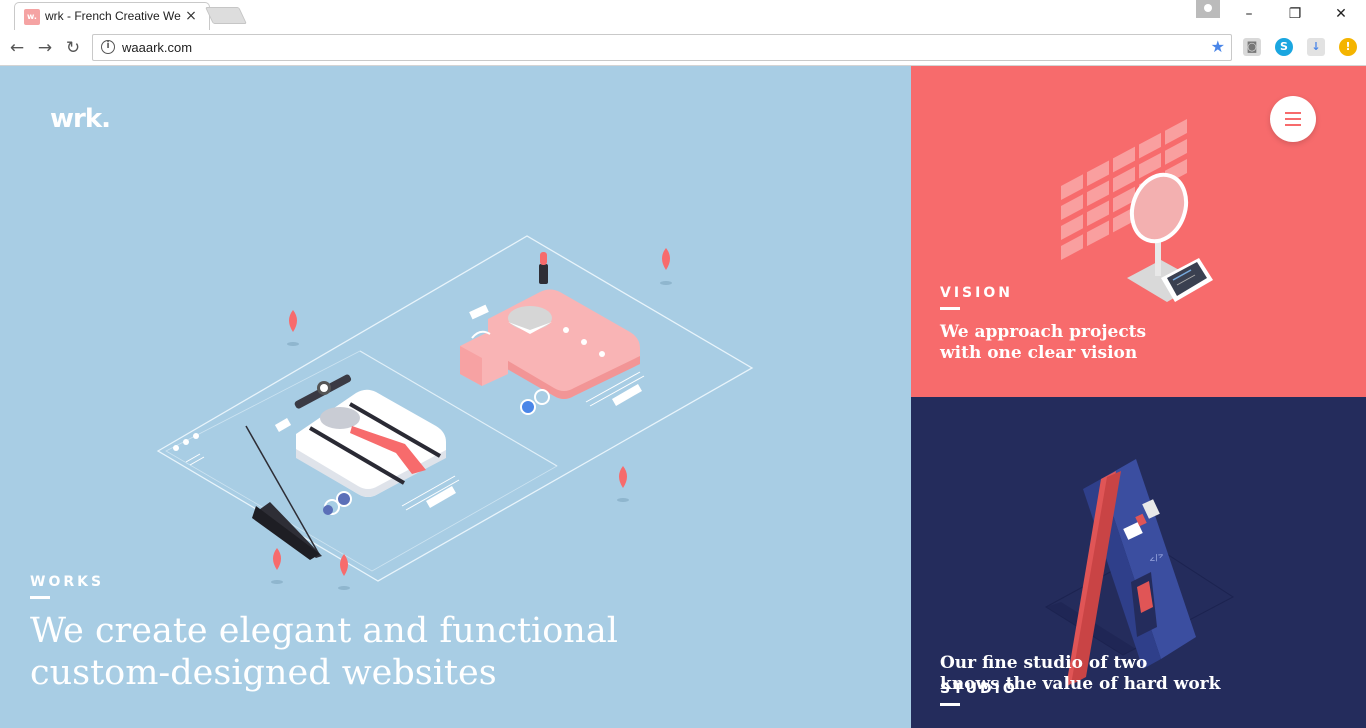 The height and width of the screenshot is (728, 1366). What do you see at coordinates (324, 631) in the screenshot?
I see `works-headline-line-1: We create elegant and functional` at bounding box center [324, 631].